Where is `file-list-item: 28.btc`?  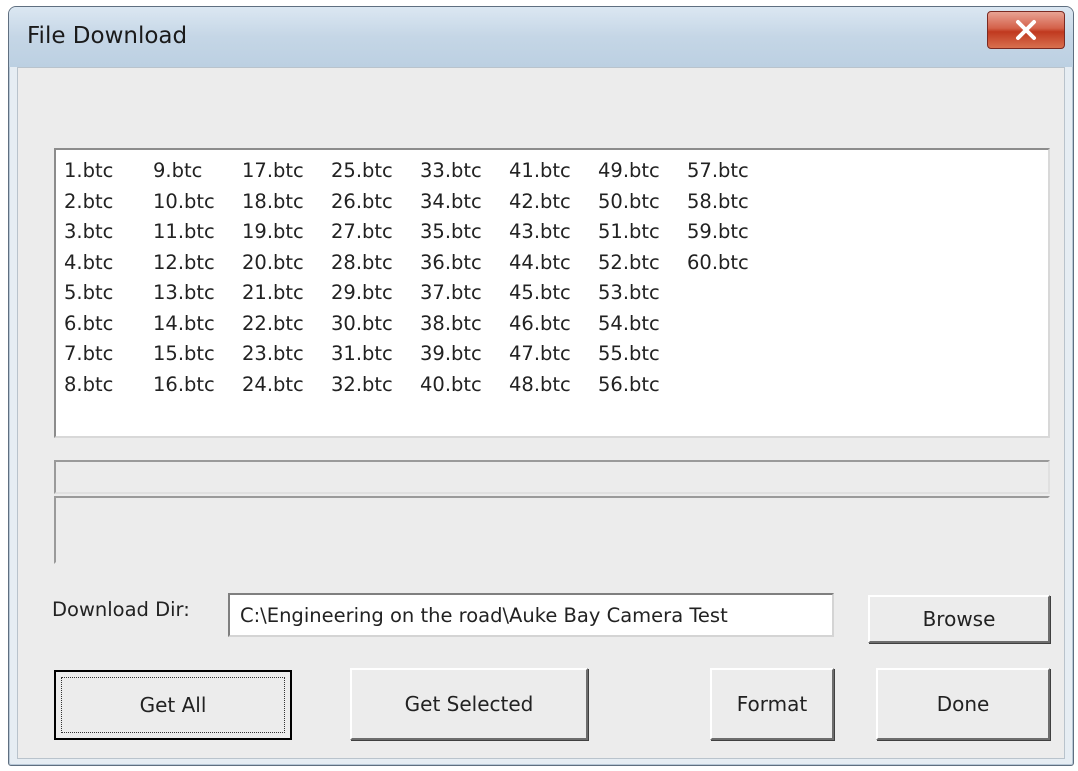 file-list-item: 28.btc is located at coordinates (375, 263).